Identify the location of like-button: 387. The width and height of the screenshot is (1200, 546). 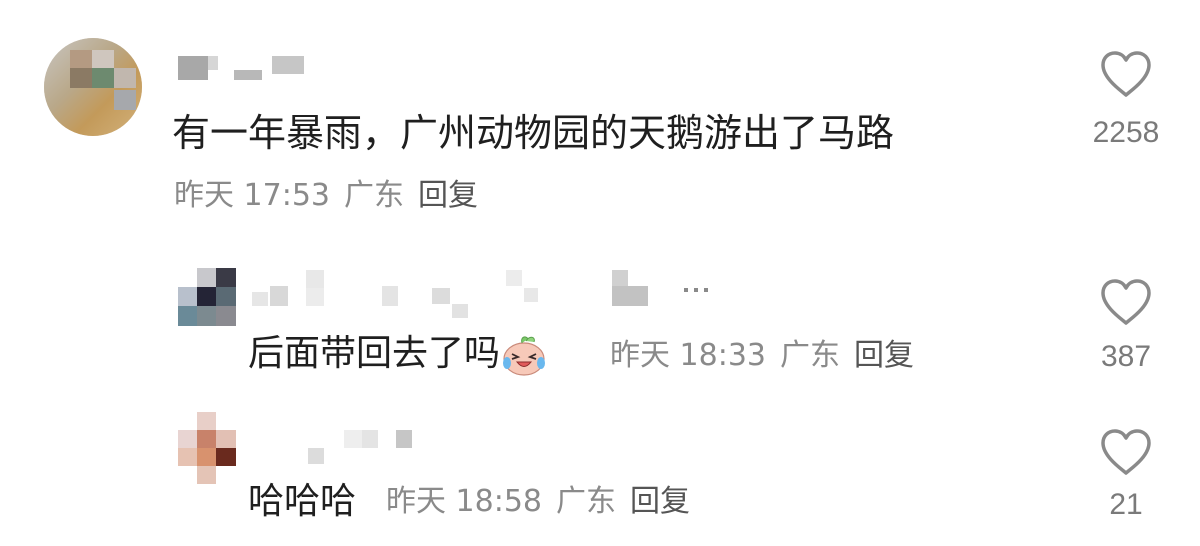
(1126, 326).